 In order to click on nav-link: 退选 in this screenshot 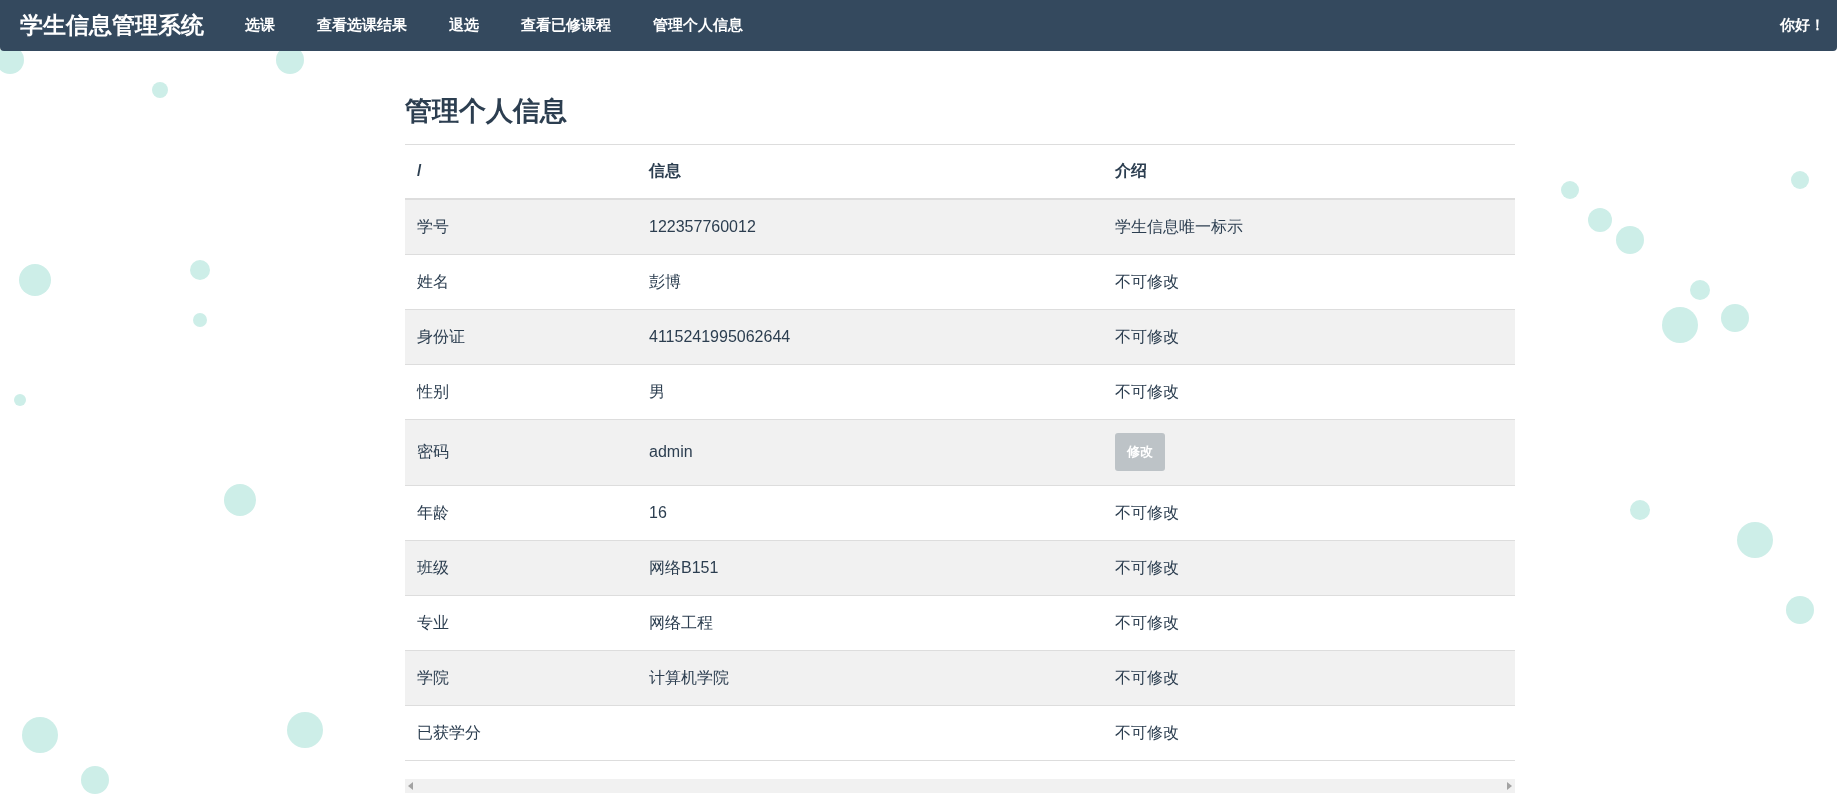, I will do `click(464, 25)`.